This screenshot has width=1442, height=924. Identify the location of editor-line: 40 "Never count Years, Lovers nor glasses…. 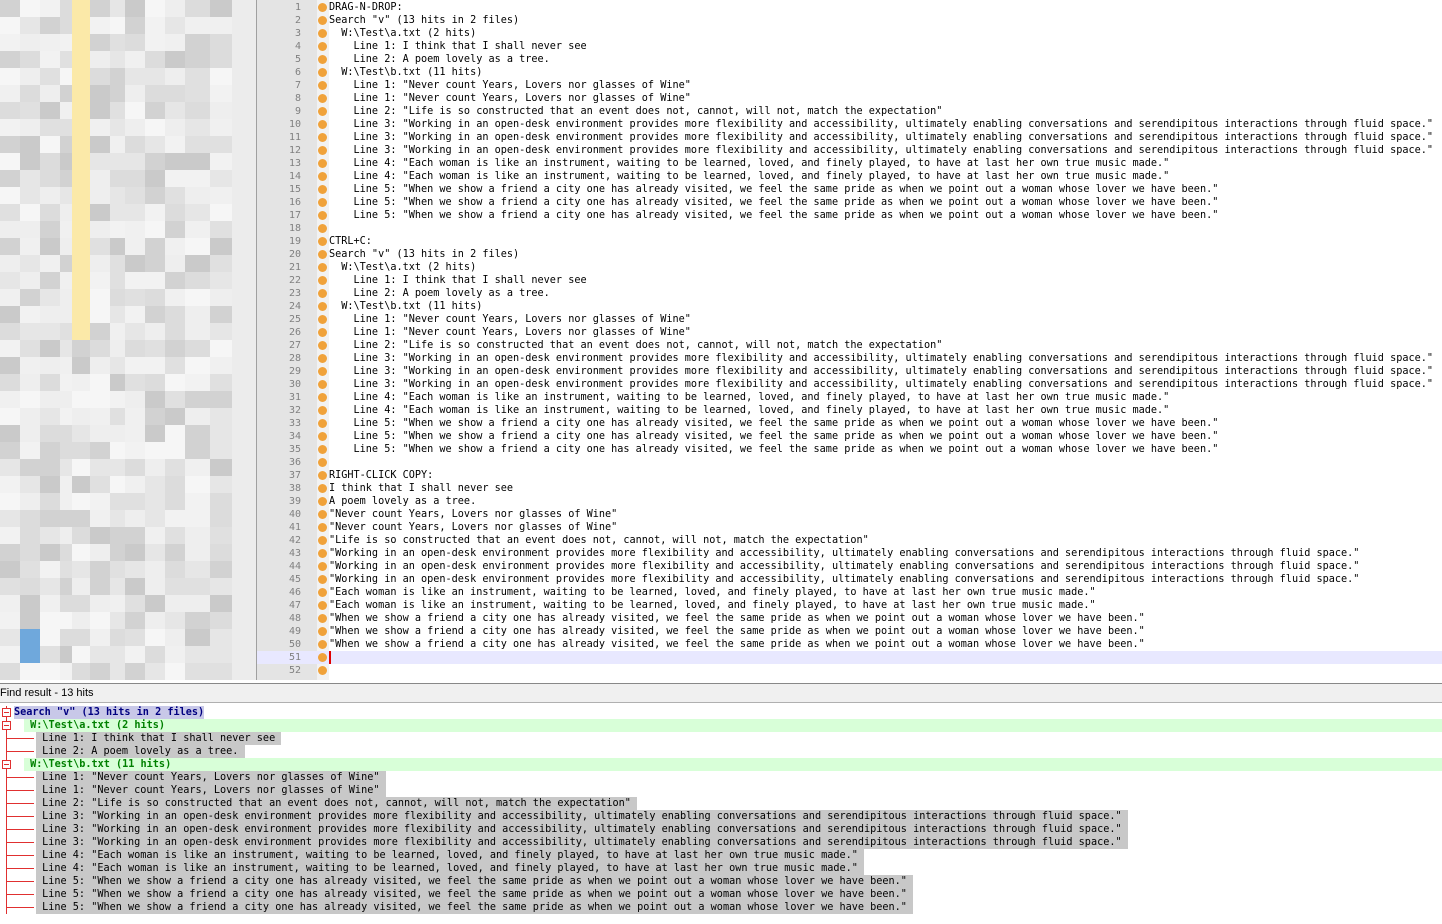
(849, 514).